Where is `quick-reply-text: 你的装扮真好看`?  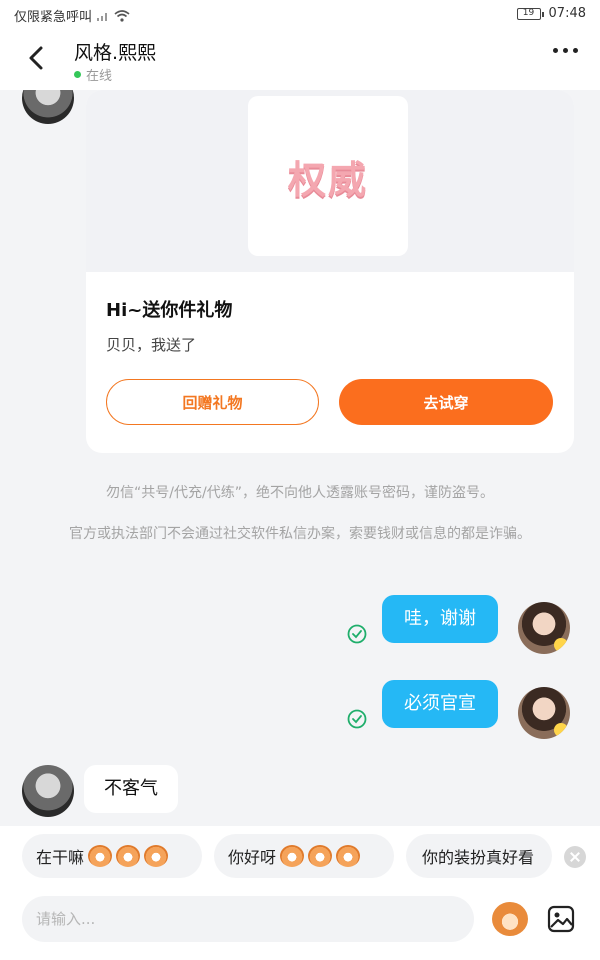 quick-reply-text: 你的装扮真好看 is located at coordinates (478, 857).